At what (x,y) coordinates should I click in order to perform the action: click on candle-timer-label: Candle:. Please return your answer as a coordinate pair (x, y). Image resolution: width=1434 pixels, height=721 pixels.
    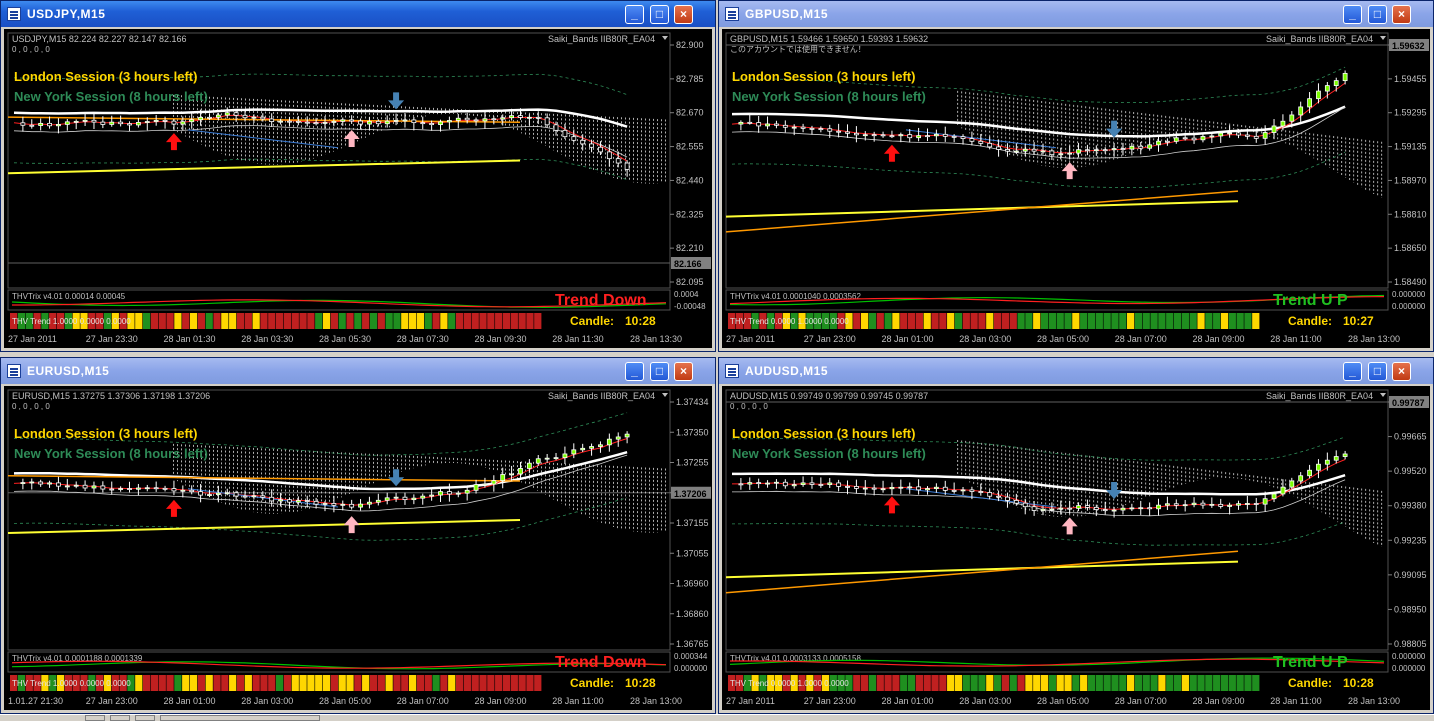
    Looking at the image, I should click on (592, 683).